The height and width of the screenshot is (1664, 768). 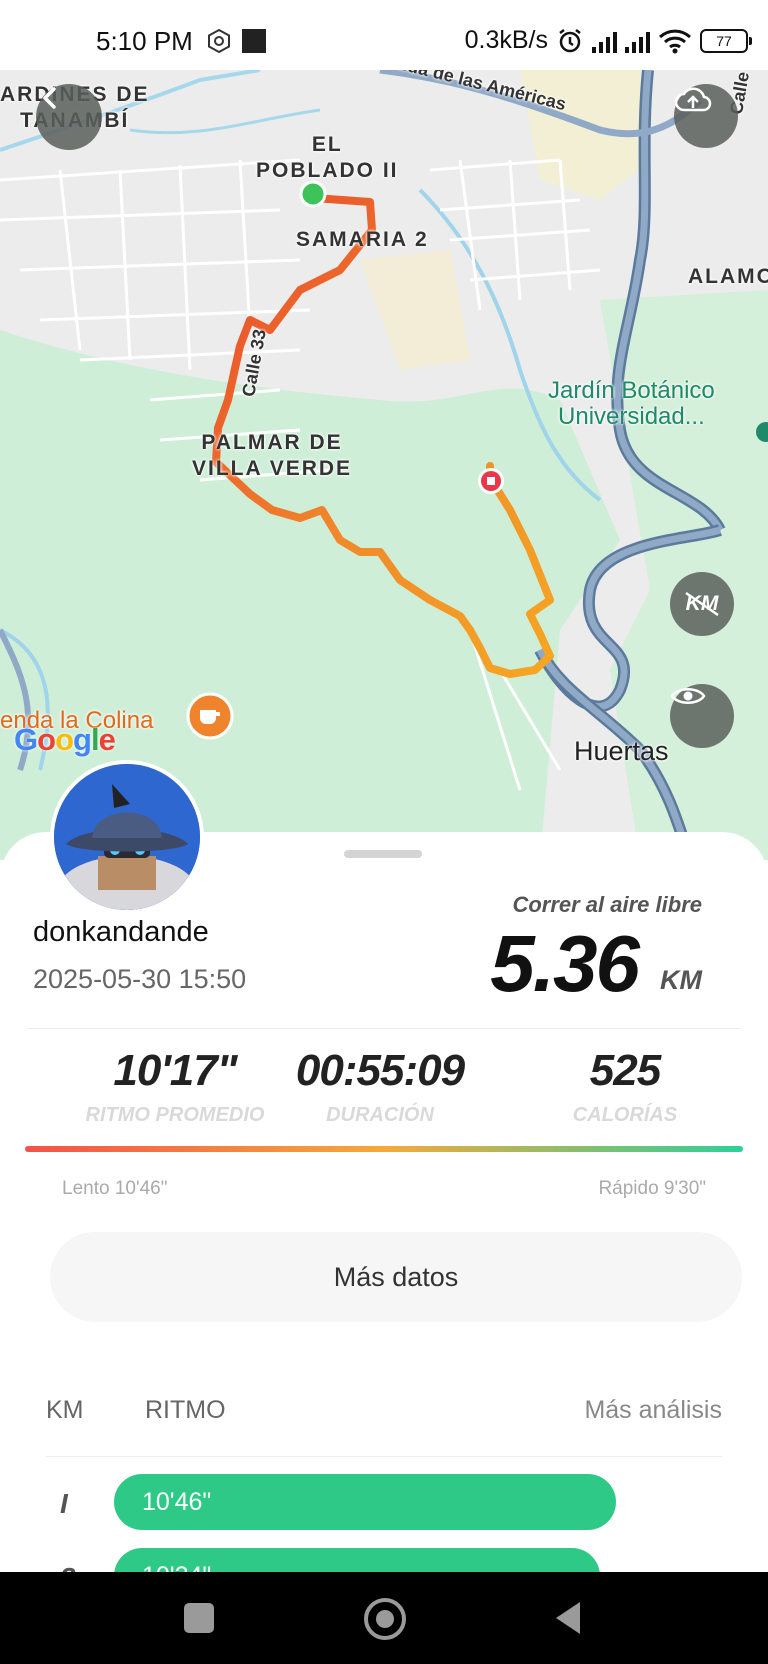 I want to click on more-analysis-link: Más análisis, so click(x=653, y=1410).